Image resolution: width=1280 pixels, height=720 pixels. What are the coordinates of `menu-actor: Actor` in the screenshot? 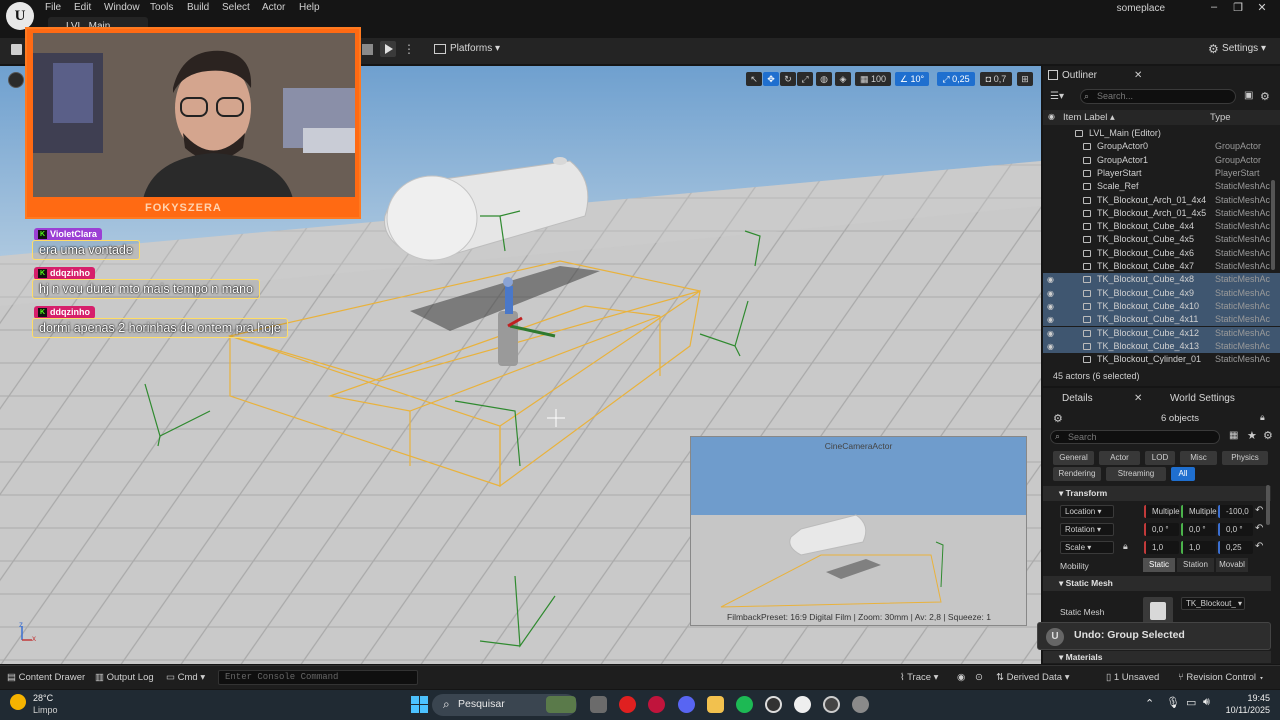 It's located at (273, 7).